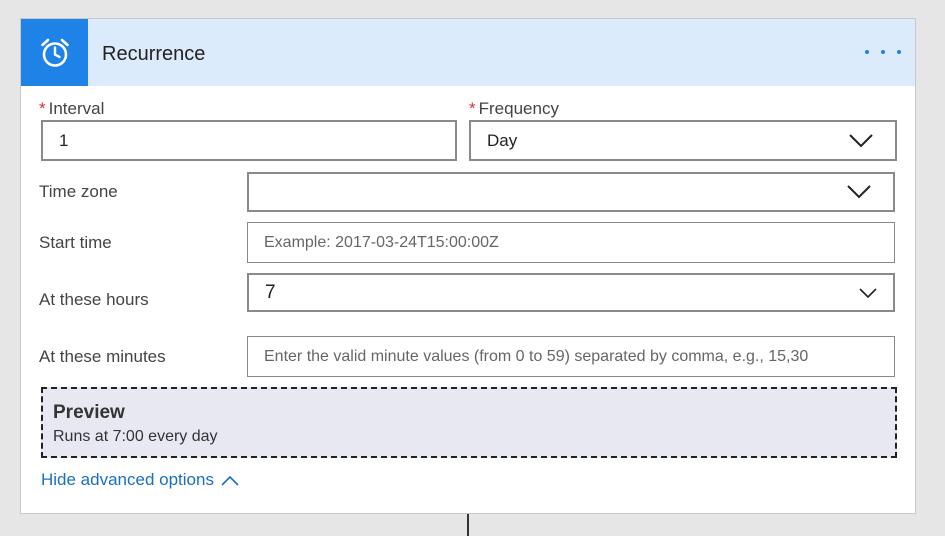 Image resolution: width=945 pixels, height=536 pixels. Describe the element at coordinates (469, 422) in the screenshot. I see `schedule-preview: Preview Runs at 7:00 every day` at that location.